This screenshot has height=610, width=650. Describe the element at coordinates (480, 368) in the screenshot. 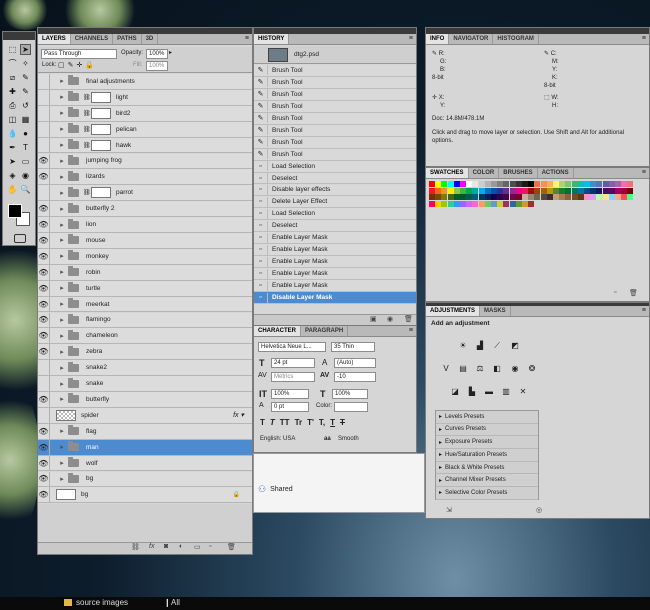

I see `color-balance-icon: ⚖` at that location.